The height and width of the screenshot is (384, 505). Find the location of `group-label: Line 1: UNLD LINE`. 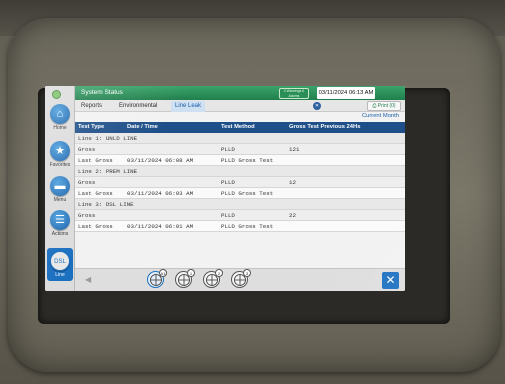

group-label: Line 1: UNLD LINE is located at coordinates (108, 138).